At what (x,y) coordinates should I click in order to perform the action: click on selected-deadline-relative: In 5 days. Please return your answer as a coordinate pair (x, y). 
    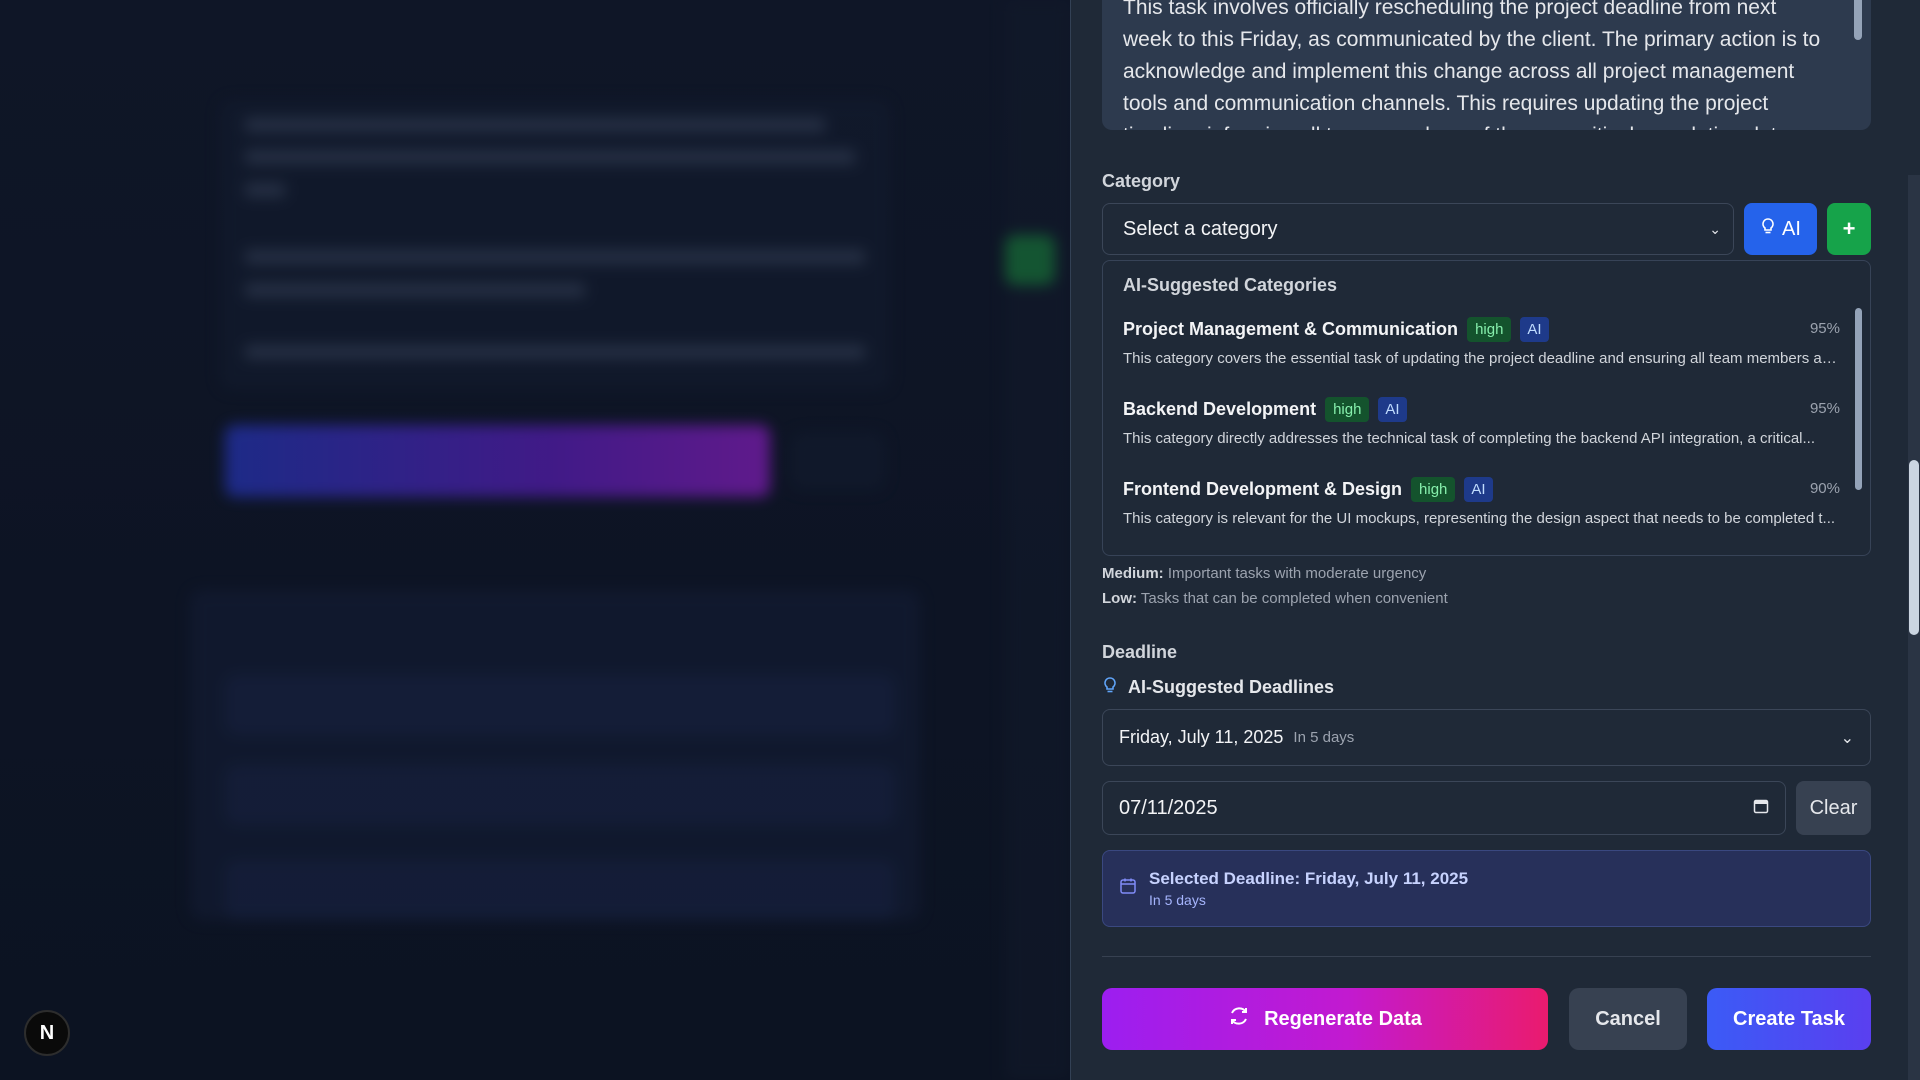
    Looking at the image, I should click on (1177, 900).